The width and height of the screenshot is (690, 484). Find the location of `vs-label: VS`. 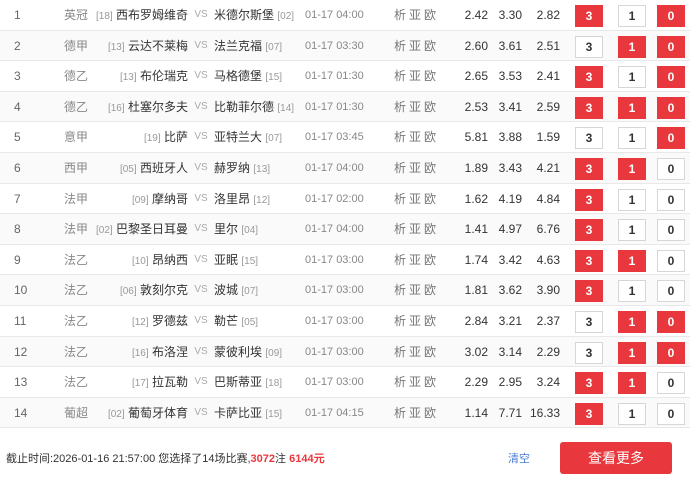

vs-label: VS is located at coordinates (201, 76).